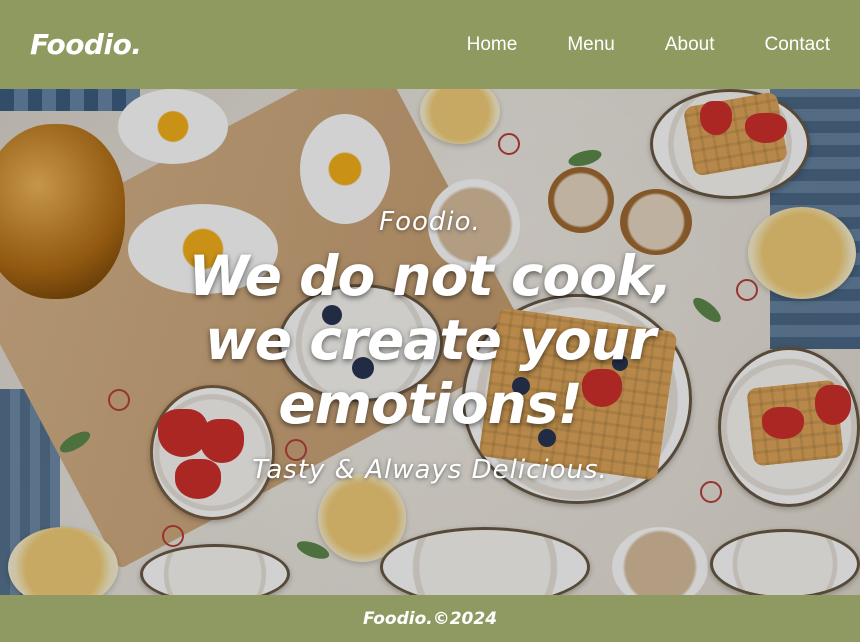  What do you see at coordinates (492, 45) in the screenshot?
I see `nav-link-home: Home` at bounding box center [492, 45].